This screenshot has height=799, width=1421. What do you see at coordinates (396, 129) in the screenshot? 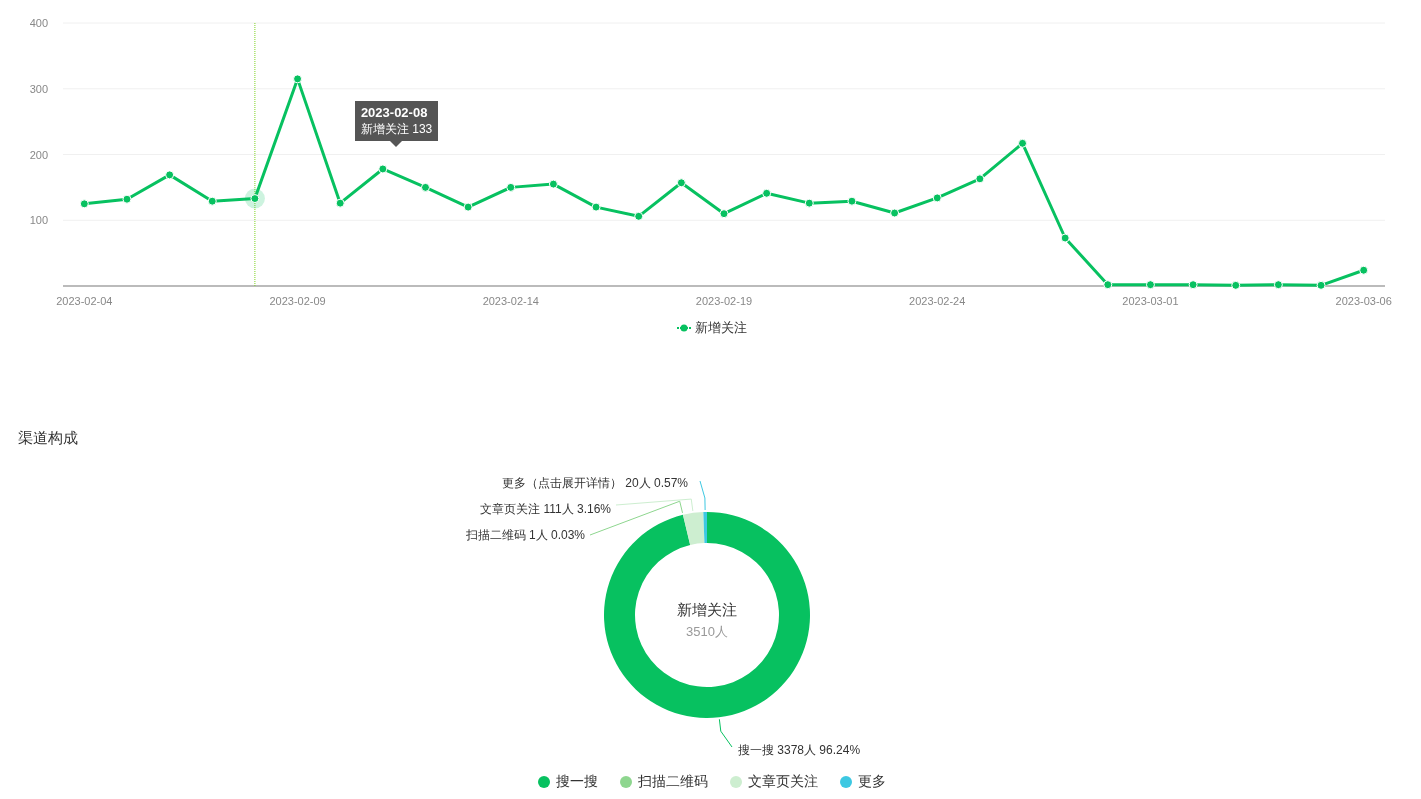
I see `tooltip-value: 新增关注 133` at bounding box center [396, 129].